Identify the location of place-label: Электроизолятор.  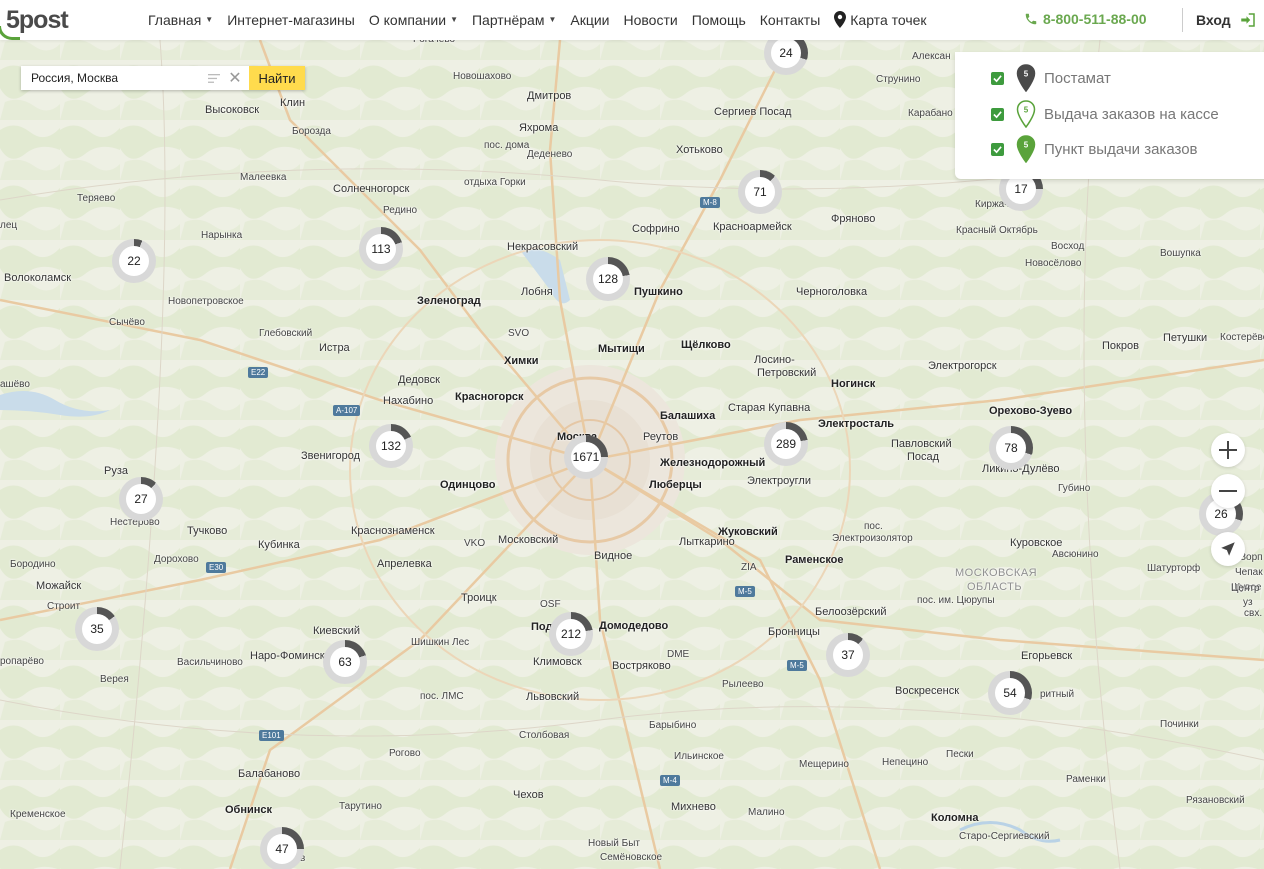
(872, 538).